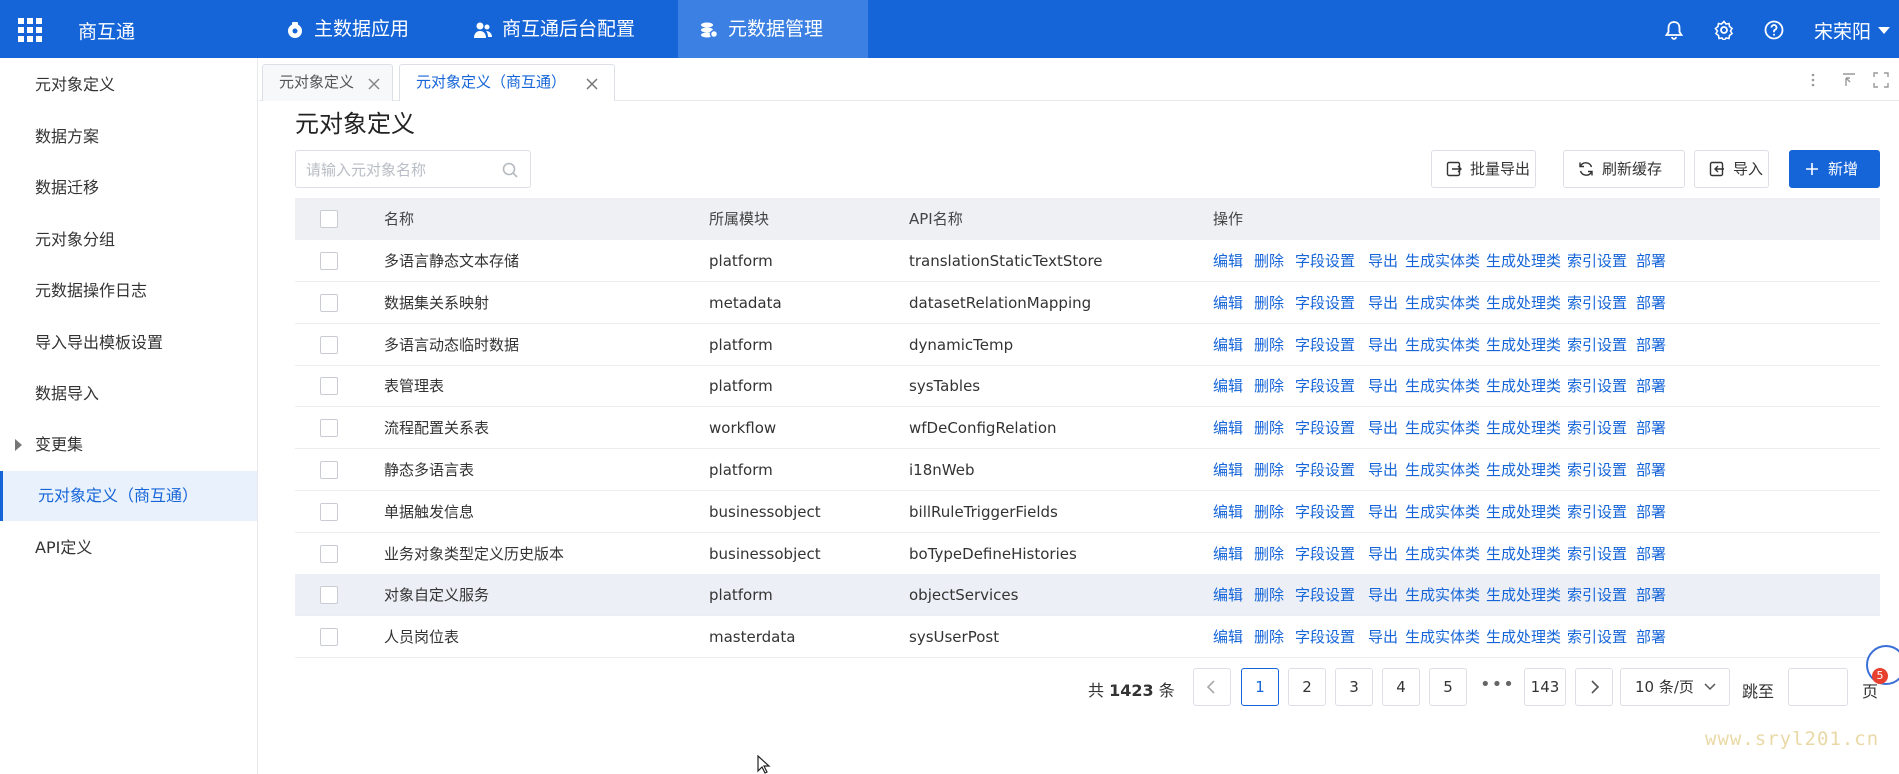 This screenshot has height=774, width=1899. I want to click on search-icon, so click(510, 170).